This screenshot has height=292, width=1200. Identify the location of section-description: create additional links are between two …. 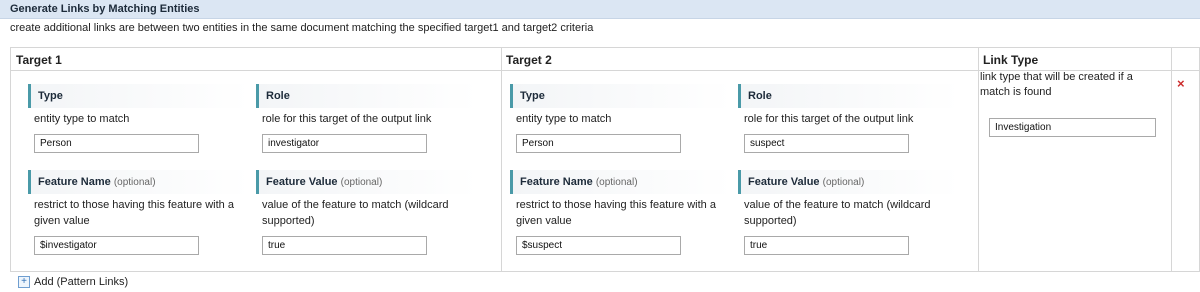
(302, 28).